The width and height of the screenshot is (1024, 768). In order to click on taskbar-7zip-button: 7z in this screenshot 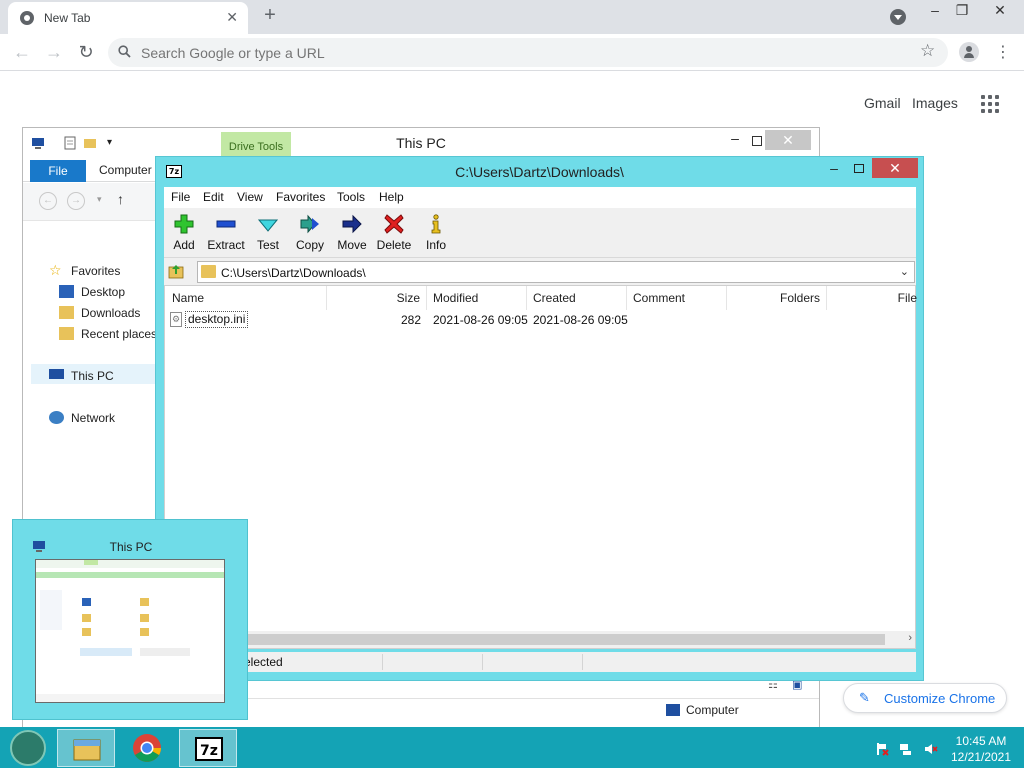, I will do `click(208, 748)`.